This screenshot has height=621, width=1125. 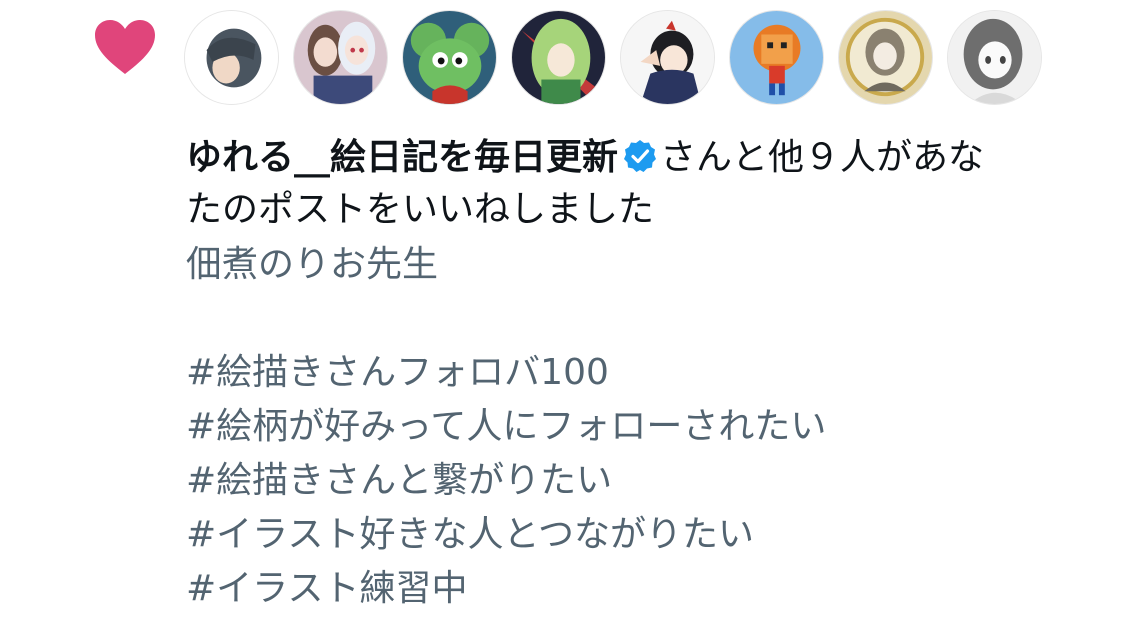 What do you see at coordinates (613, 57) in the screenshot?
I see `liker-avatars` at bounding box center [613, 57].